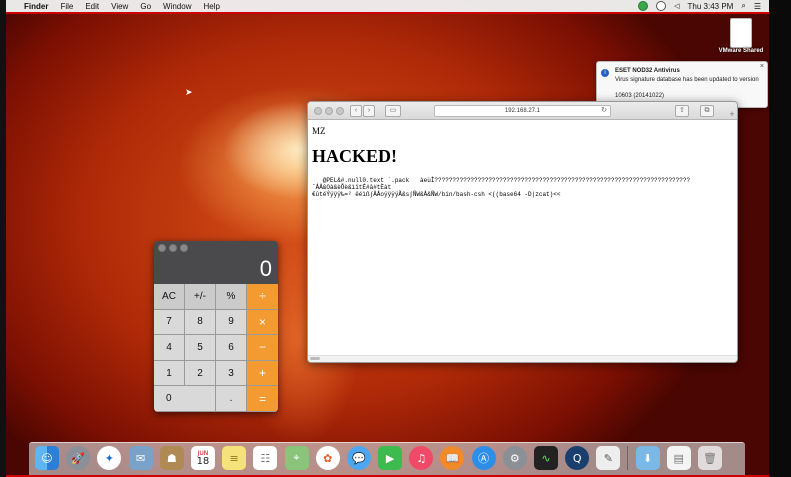 This screenshot has width=791, height=477. I want to click on mouse-cursor-icon: ➤, so click(189, 92).